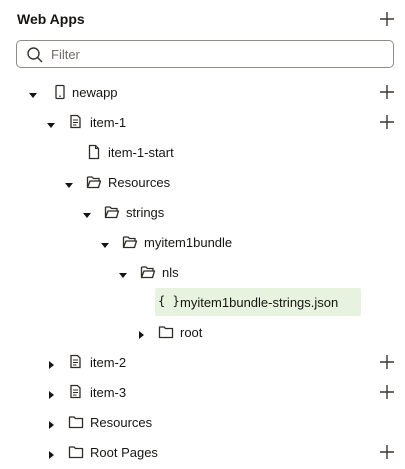  I want to click on add-to-newapp-button, so click(387, 92).